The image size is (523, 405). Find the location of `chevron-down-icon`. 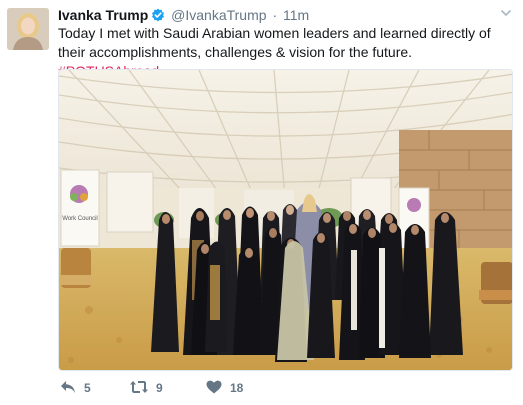

chevron-down-icon is located at coordinates (506, 13).